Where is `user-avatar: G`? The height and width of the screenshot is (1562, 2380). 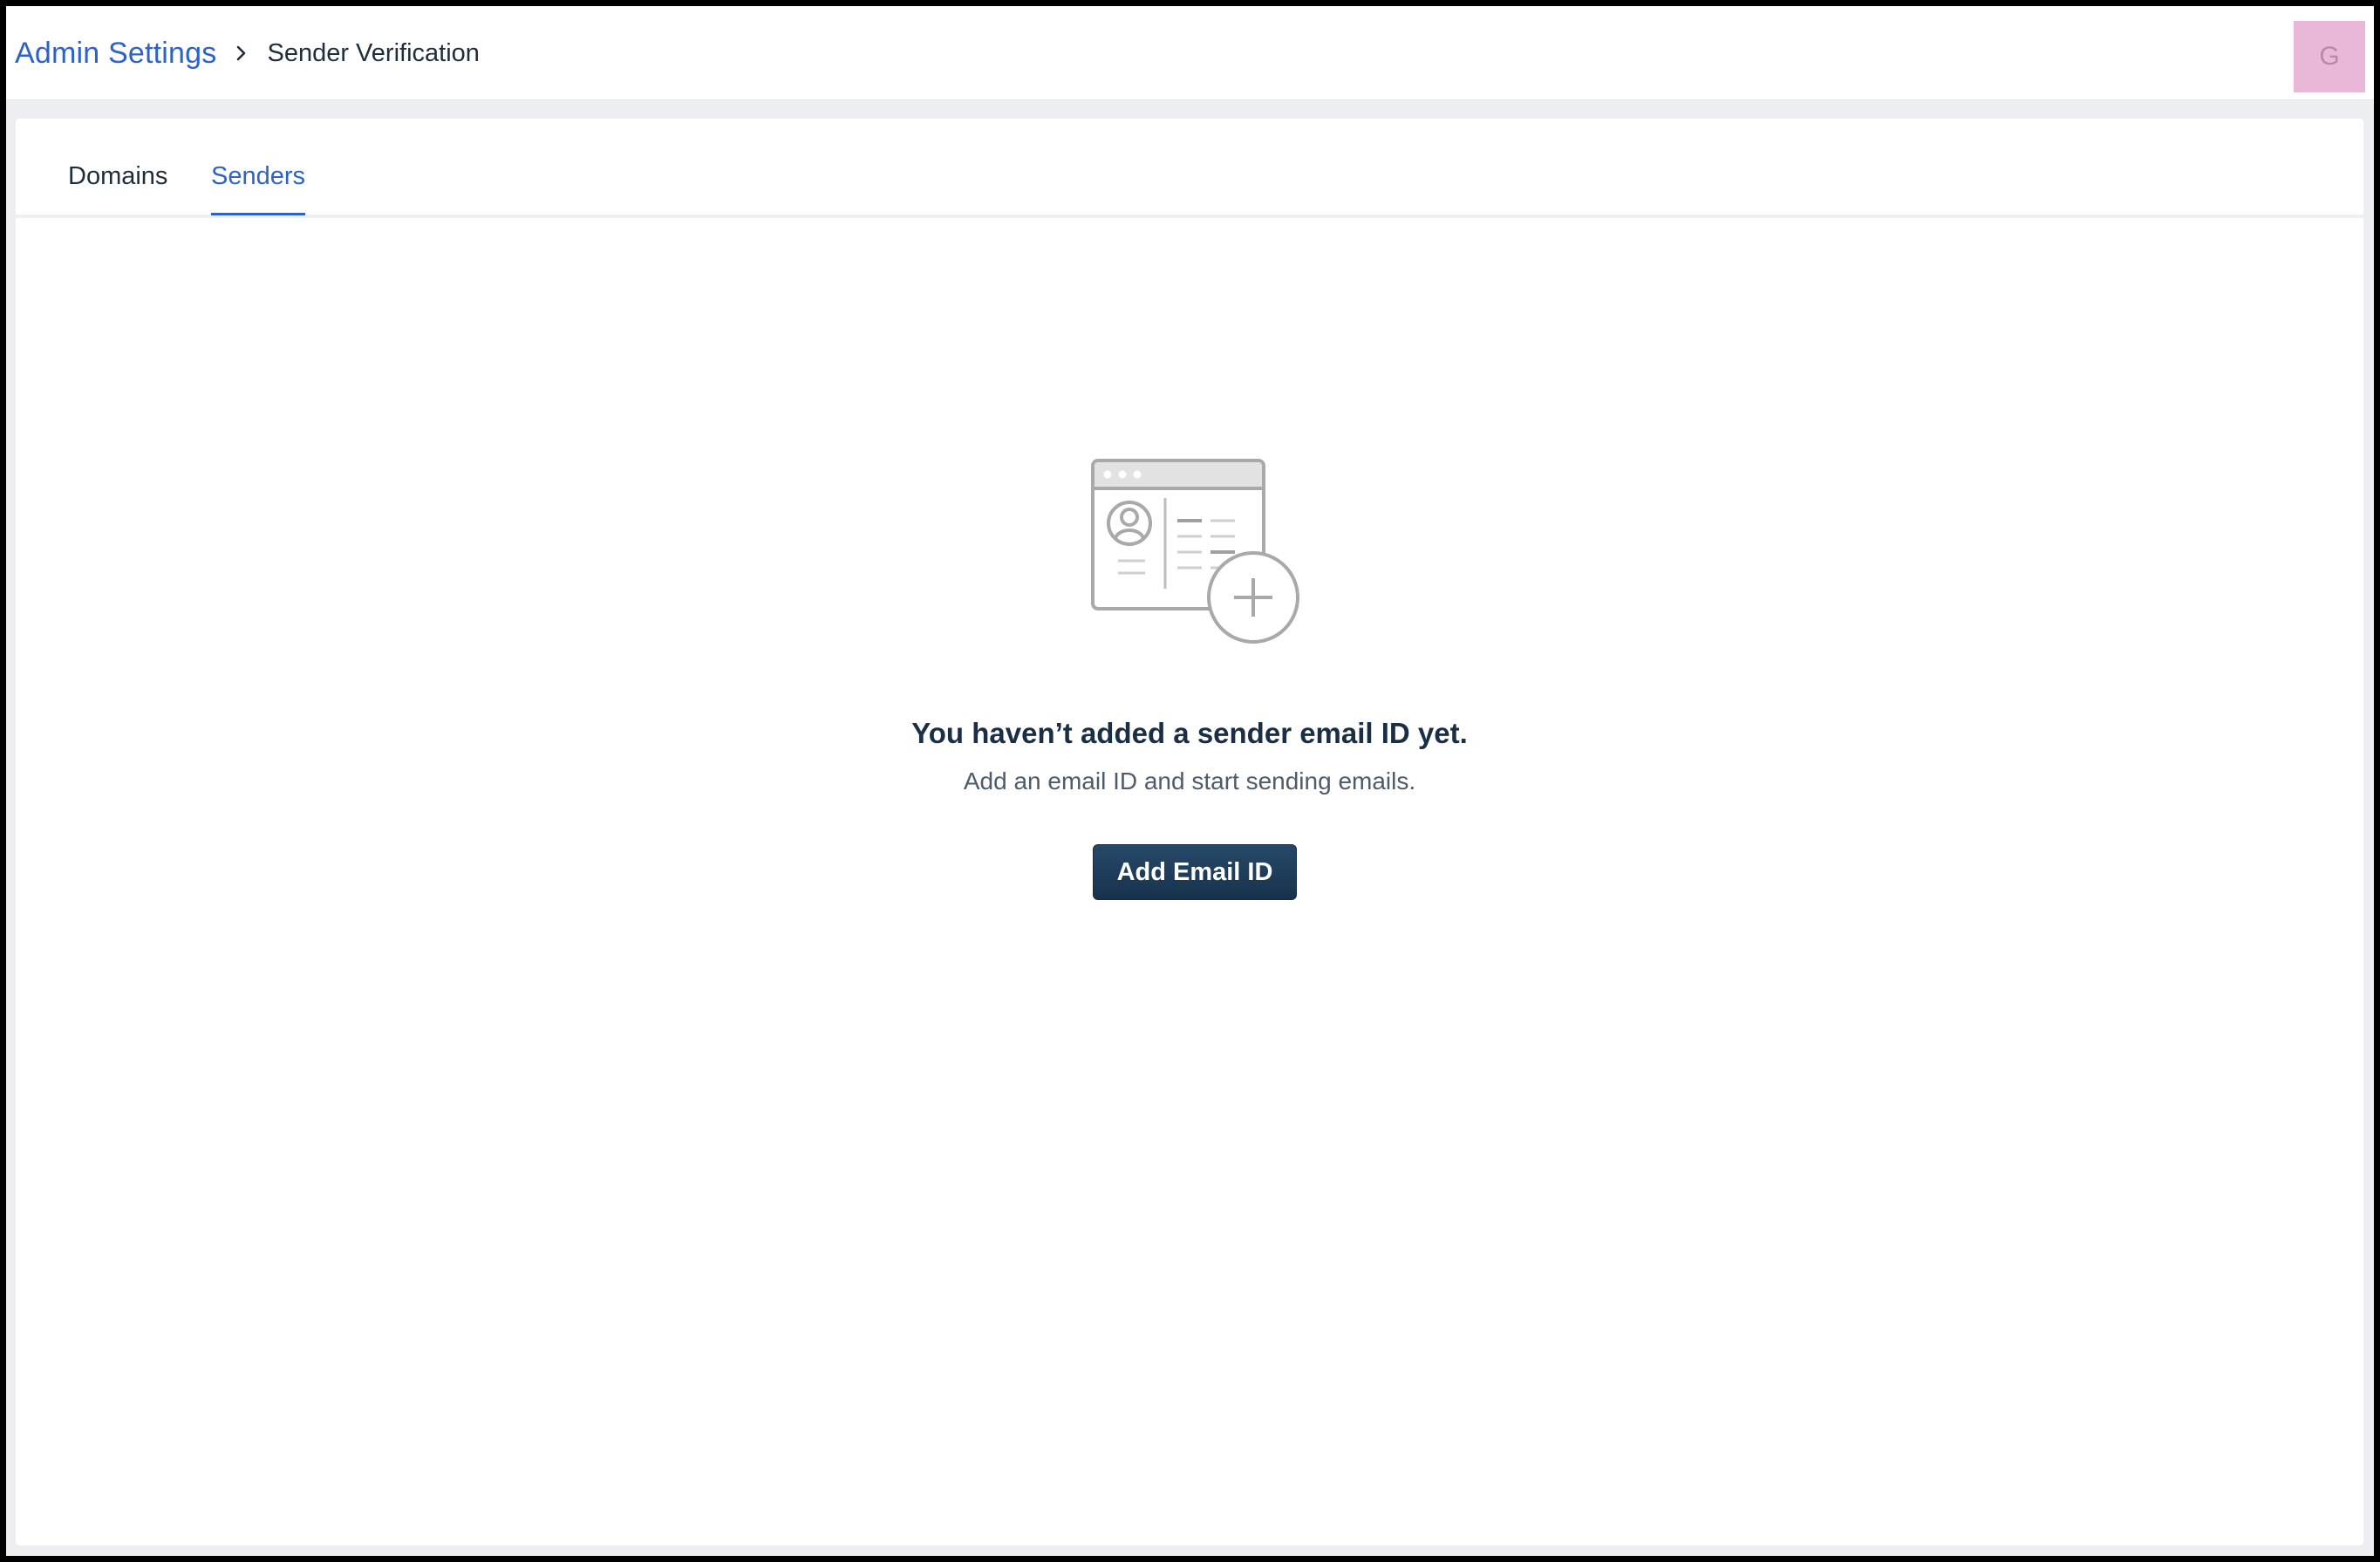 user-avatar: G is located at coordinates (2329, 57).